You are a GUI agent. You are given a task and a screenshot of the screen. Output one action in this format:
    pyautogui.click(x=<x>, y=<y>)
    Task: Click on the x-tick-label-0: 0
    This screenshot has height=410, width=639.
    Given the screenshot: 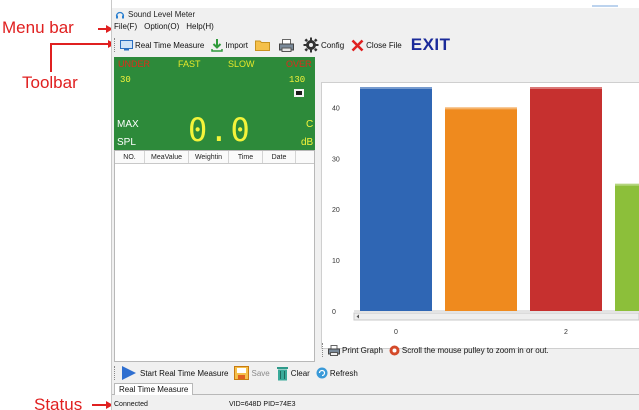 What is the action you would take?
    pyautogui.click(x=396, y=332)
    